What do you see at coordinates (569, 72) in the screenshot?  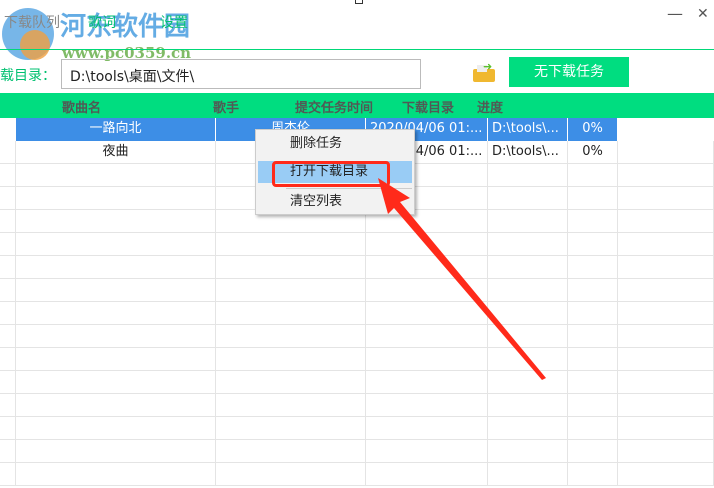 I see `status-button: 无下载任务` at bounding box center [569, 72].